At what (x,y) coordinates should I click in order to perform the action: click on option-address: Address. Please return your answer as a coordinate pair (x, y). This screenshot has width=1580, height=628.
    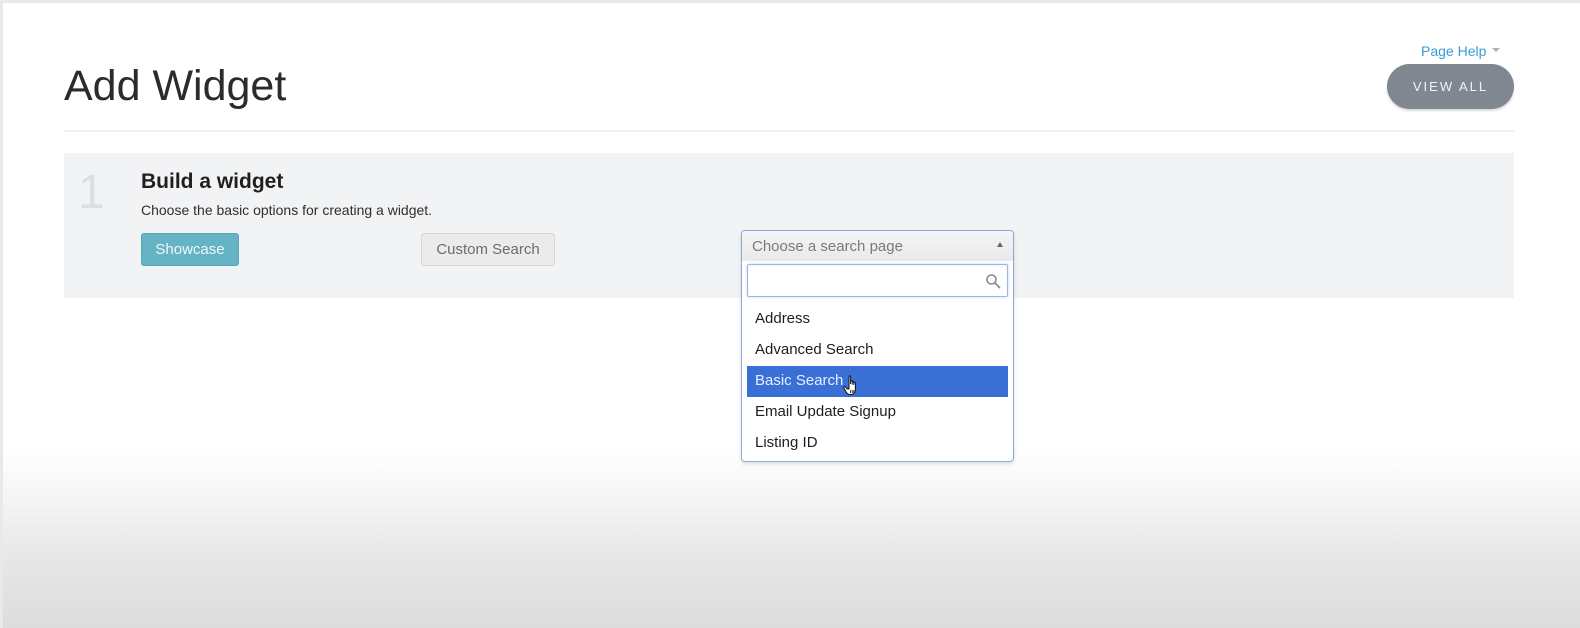
    Looking at the image, I should click on (877, 319).